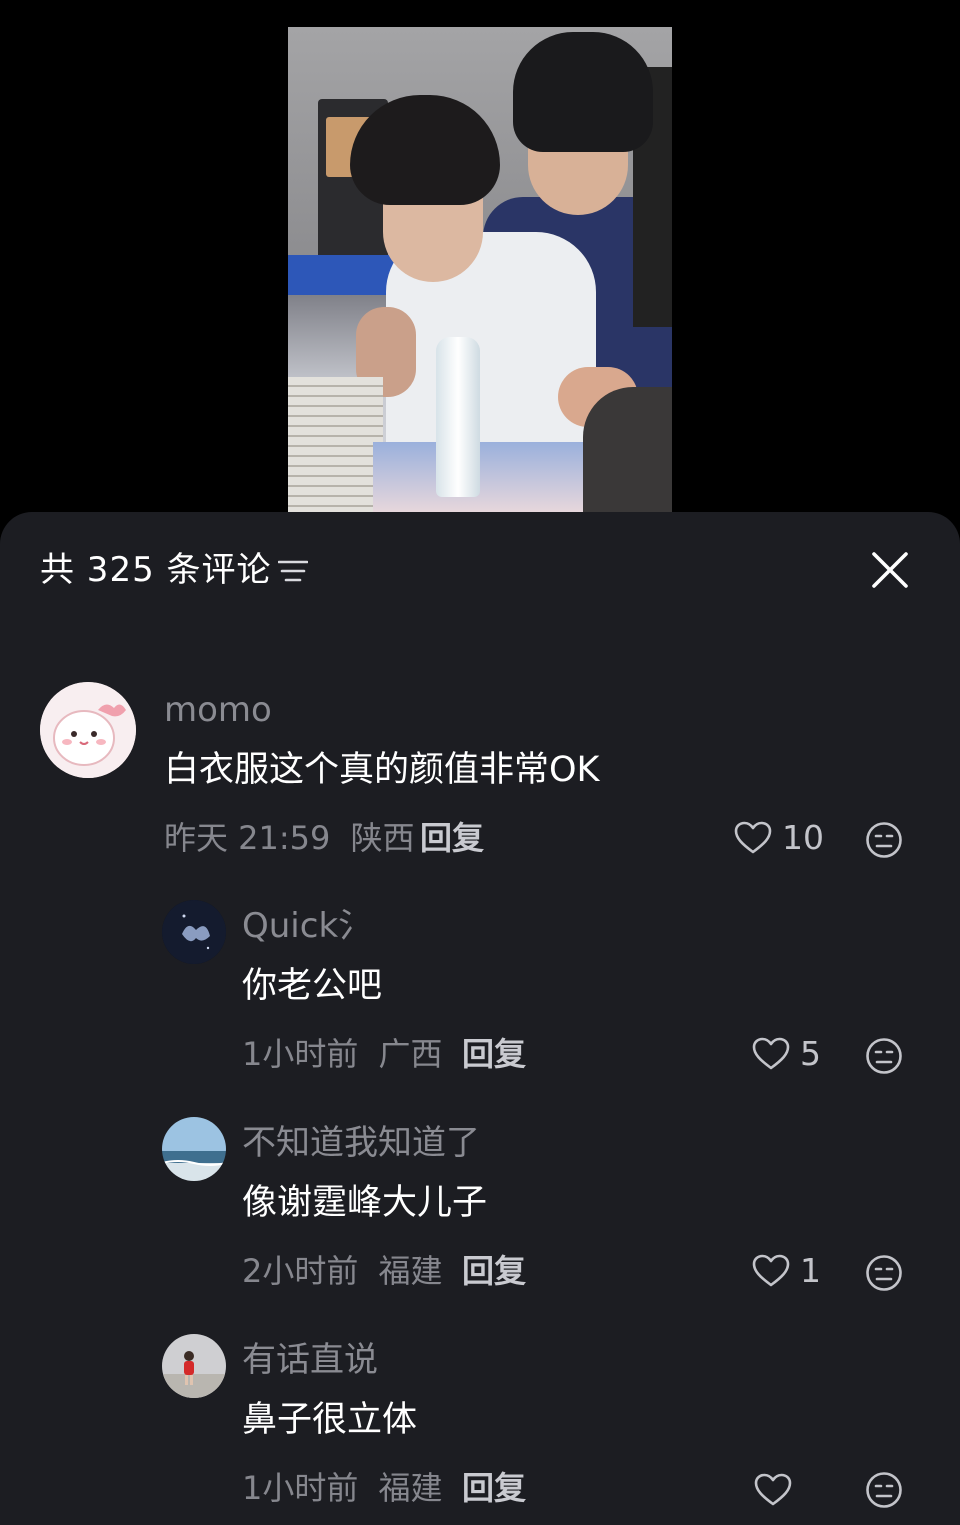  I want to click on reply-item: 不知道我知道了 像谢霆峰大儿子 2小时前 福建 回复 1, so click(480, 1205).